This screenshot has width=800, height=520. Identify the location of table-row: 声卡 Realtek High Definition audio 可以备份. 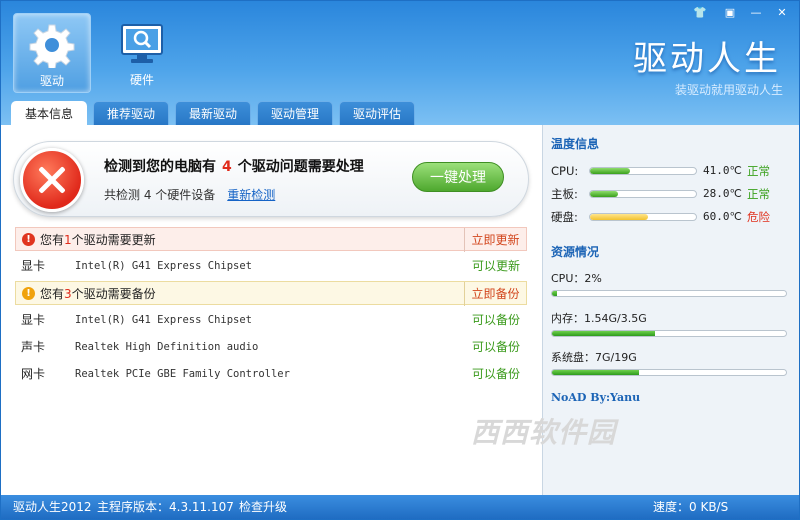
(271, 347).